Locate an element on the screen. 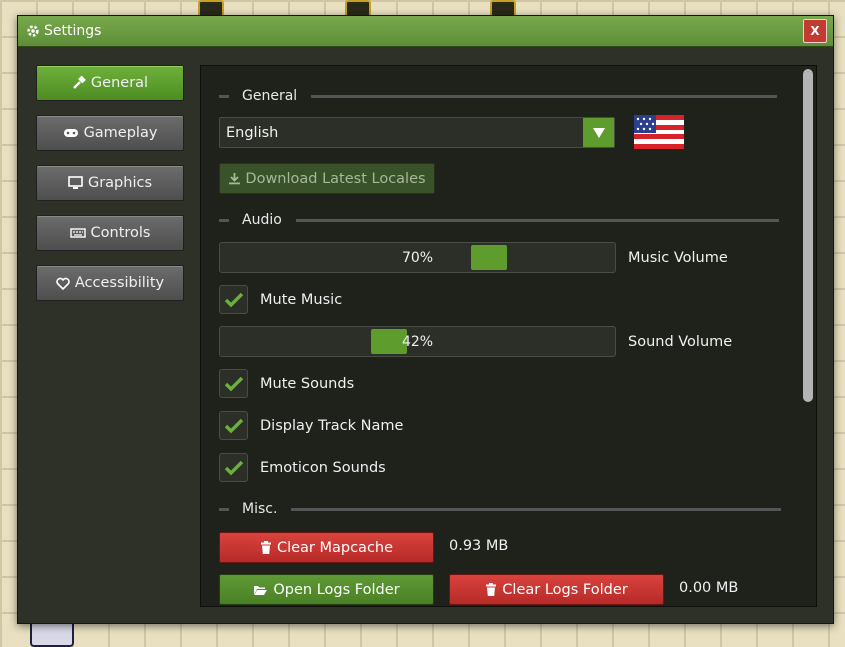 Image resolution: width=845 pixels, height=647 pixels. tab-controls: Controls is located at coordinates (110, 233).